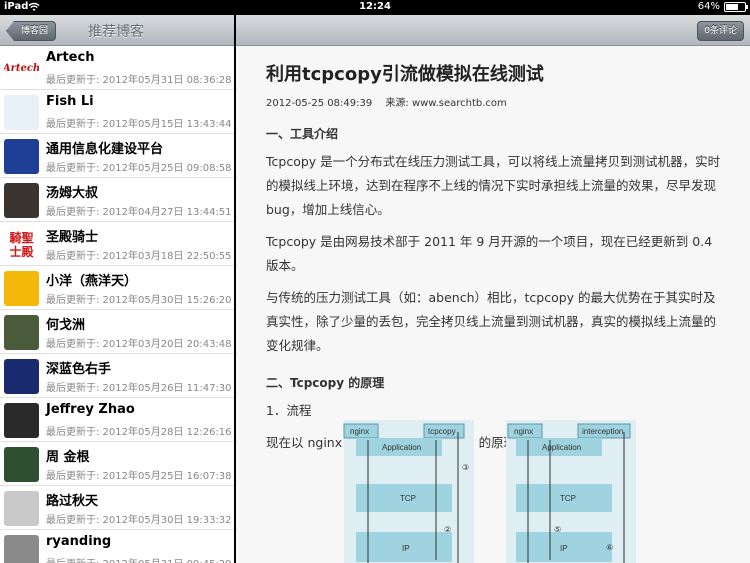 The height and width of the screenshot is (563, 750). What do you see at coordinates (21, 244) in the screenshot?
I see `avatar: 騎聖 士殿` at bounding box center [21, 244].